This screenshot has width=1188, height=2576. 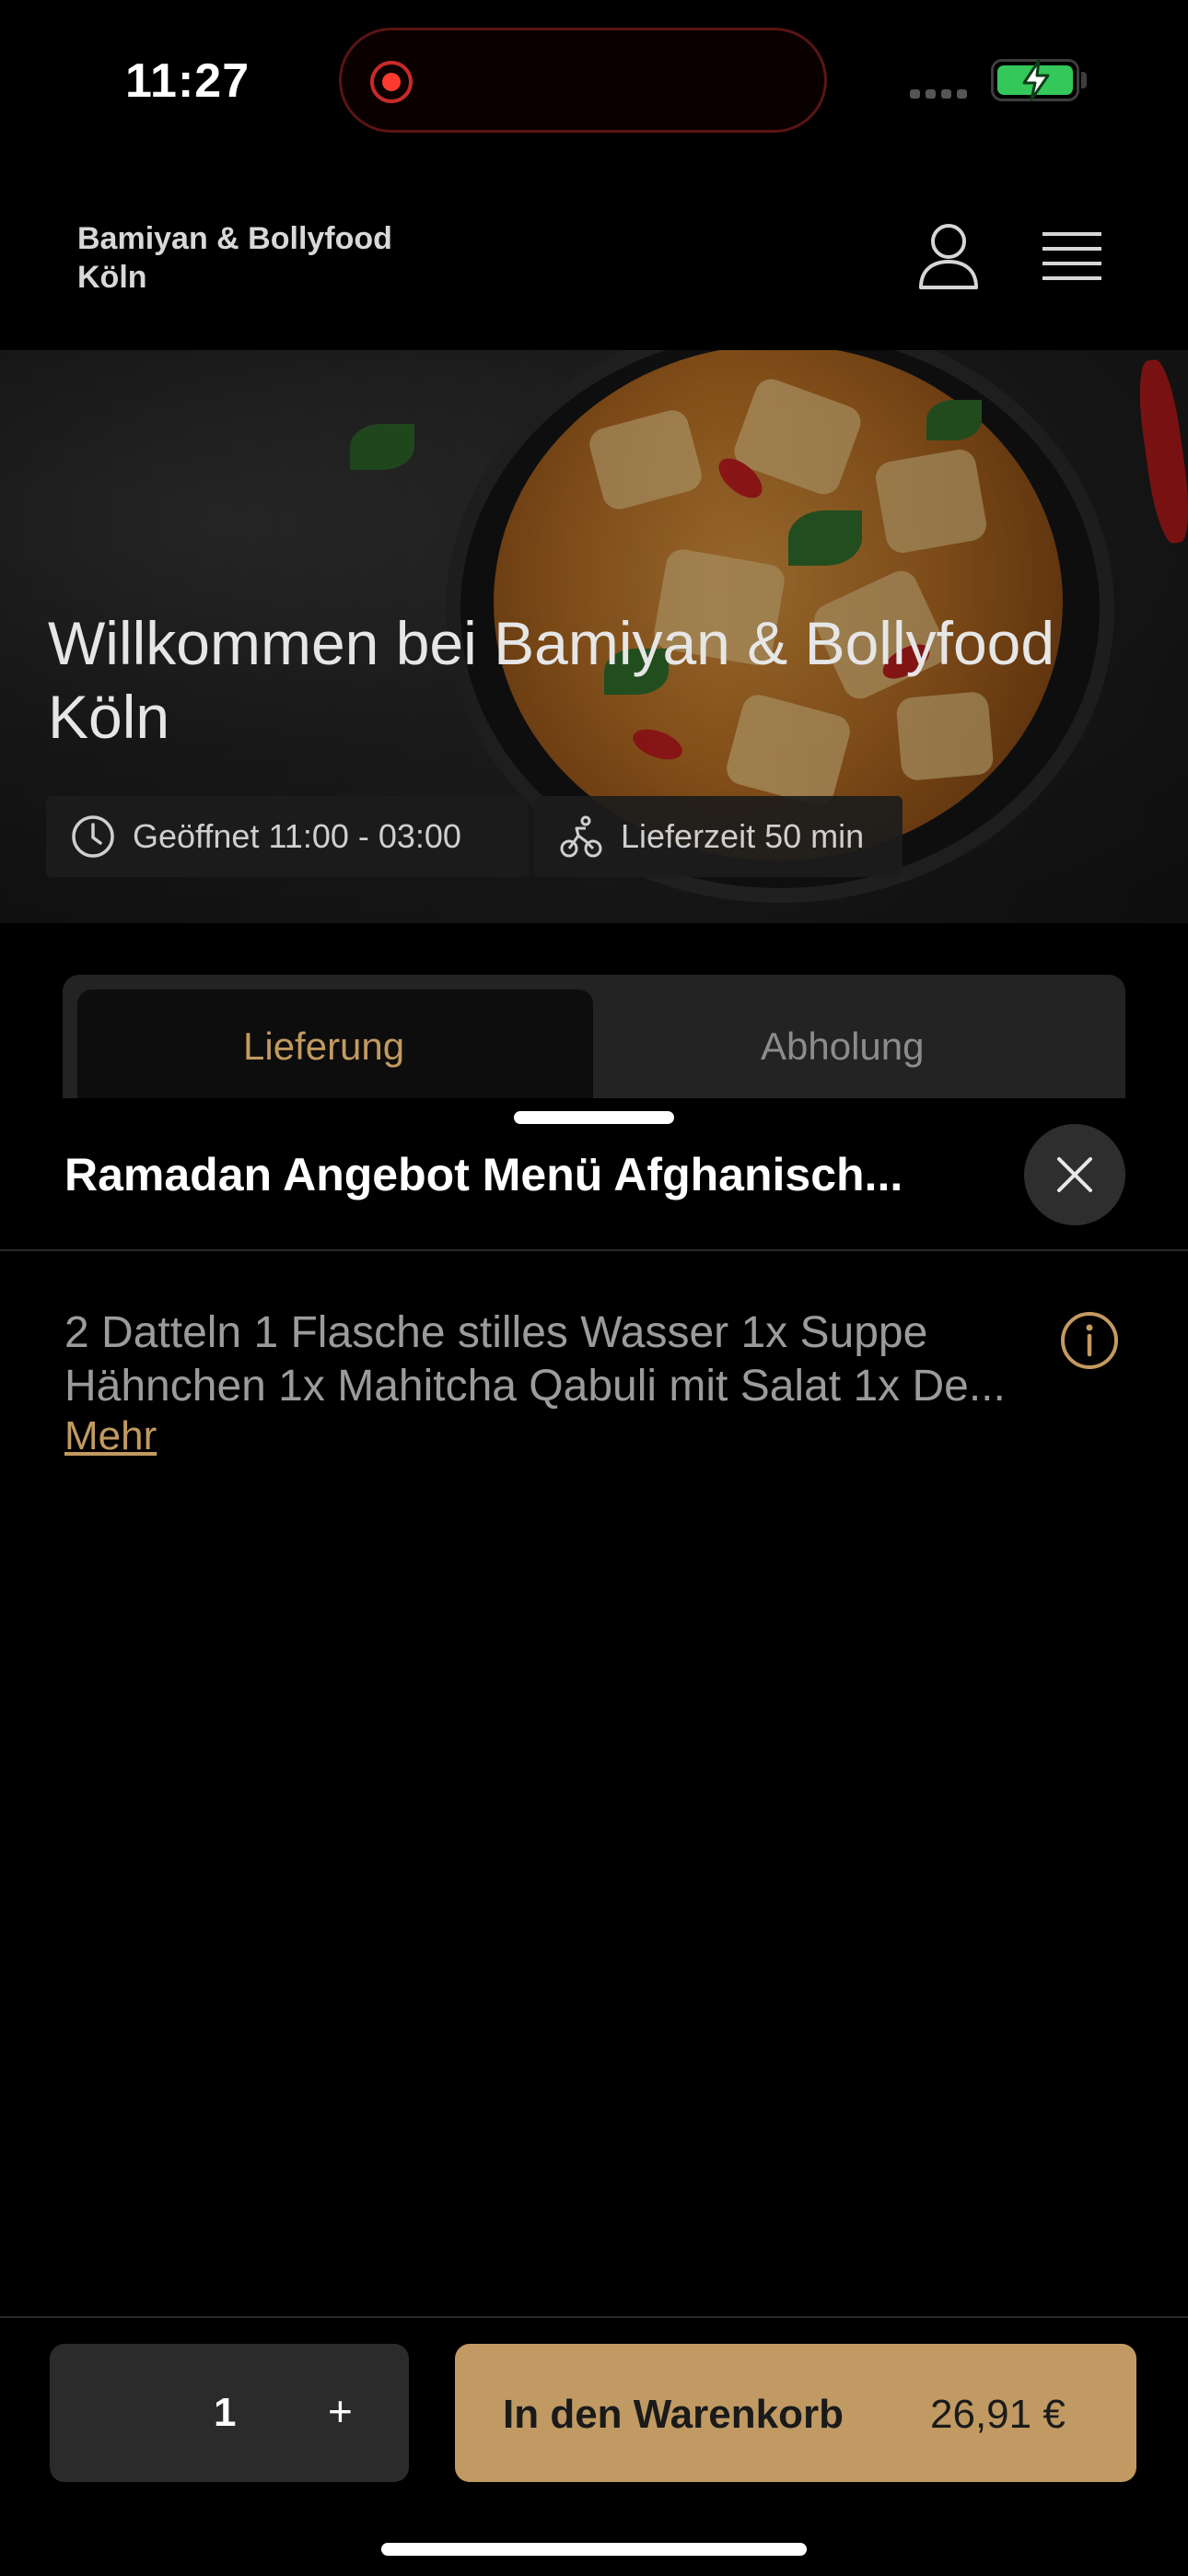 I want to click on cyclist-icon, so click(x=581, y=837).